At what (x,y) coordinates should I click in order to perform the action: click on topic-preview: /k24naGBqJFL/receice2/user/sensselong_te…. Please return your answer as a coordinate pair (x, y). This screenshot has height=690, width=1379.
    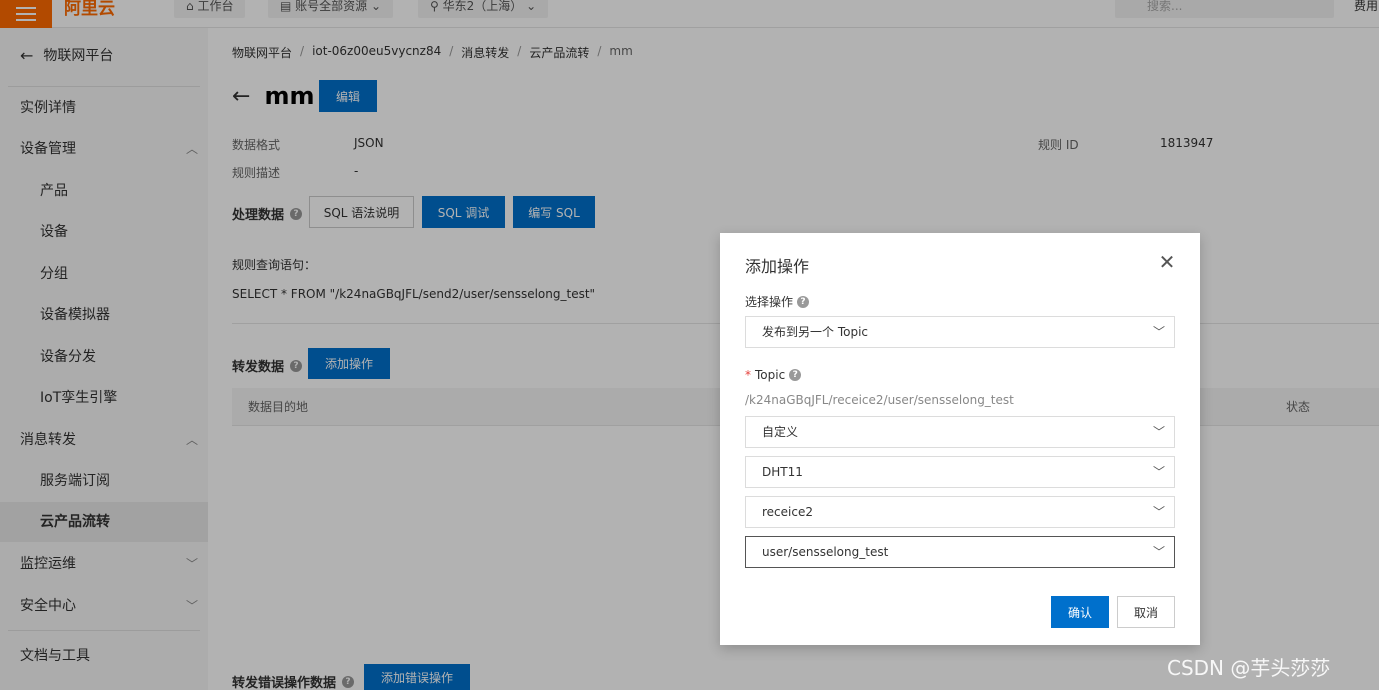
    Looking at the image, I should click on (879, 400).